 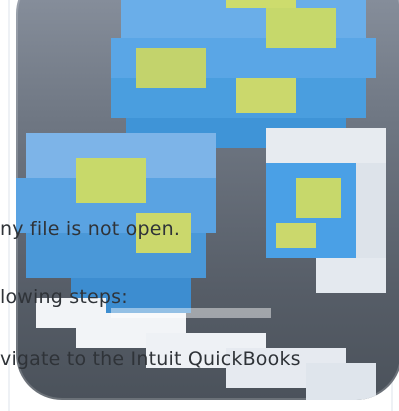 I want to click on help-text-line-1: ny file is not open., so click(x=90, y=229).